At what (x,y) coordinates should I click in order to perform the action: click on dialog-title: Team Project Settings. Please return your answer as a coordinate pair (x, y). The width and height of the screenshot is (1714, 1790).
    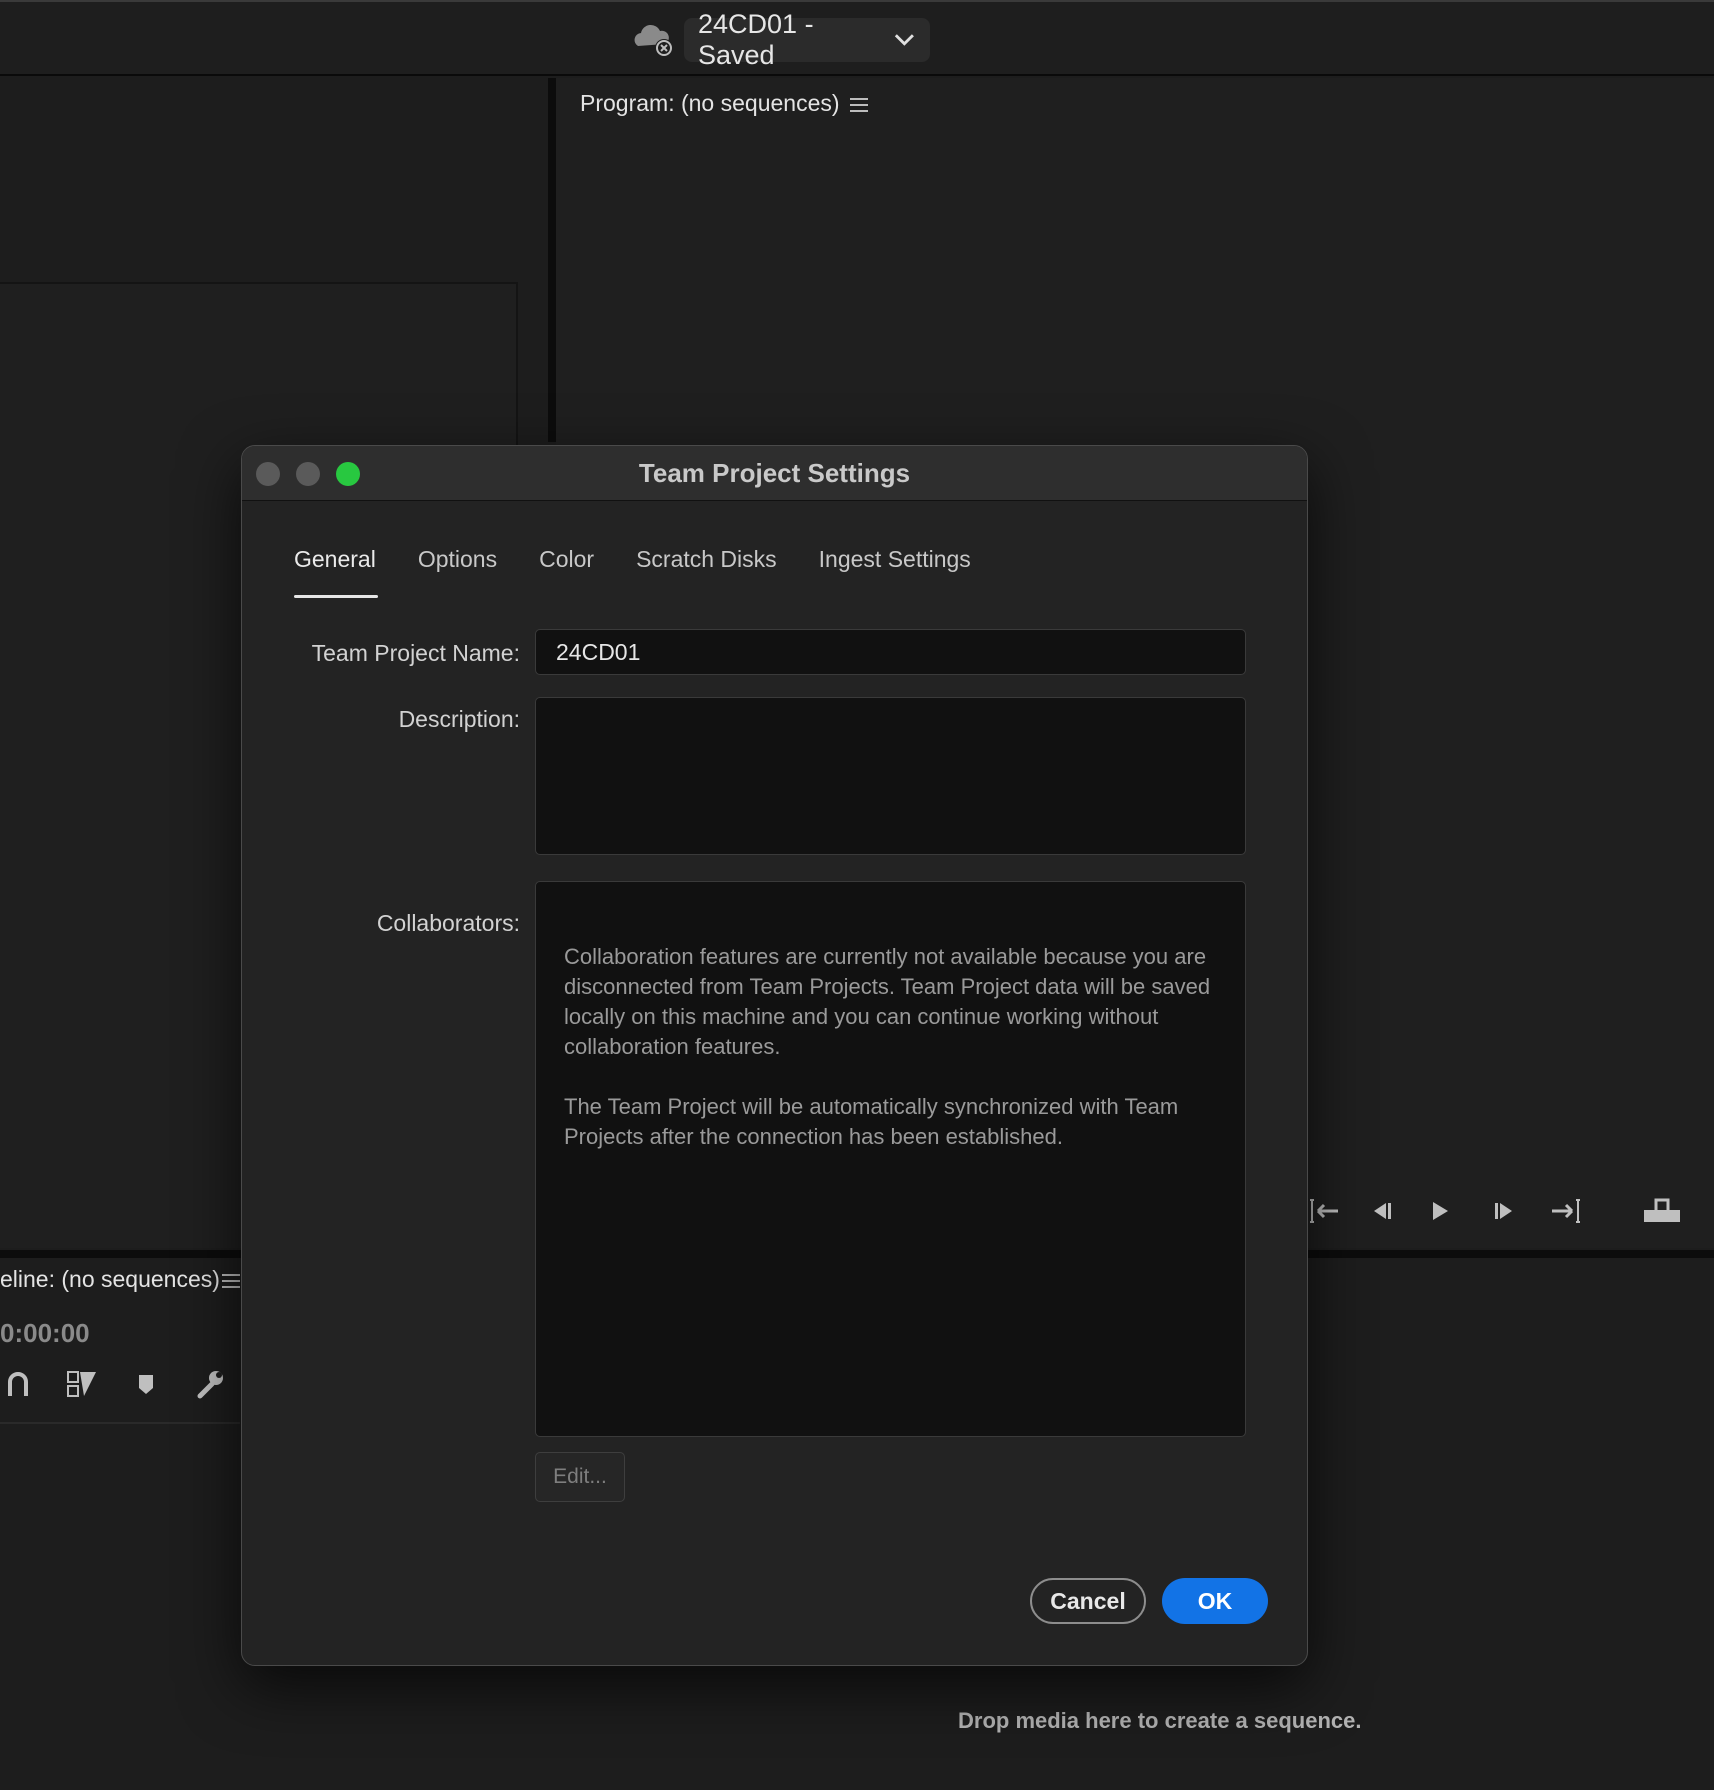
    Looking at the image, I should click on (774, 473).